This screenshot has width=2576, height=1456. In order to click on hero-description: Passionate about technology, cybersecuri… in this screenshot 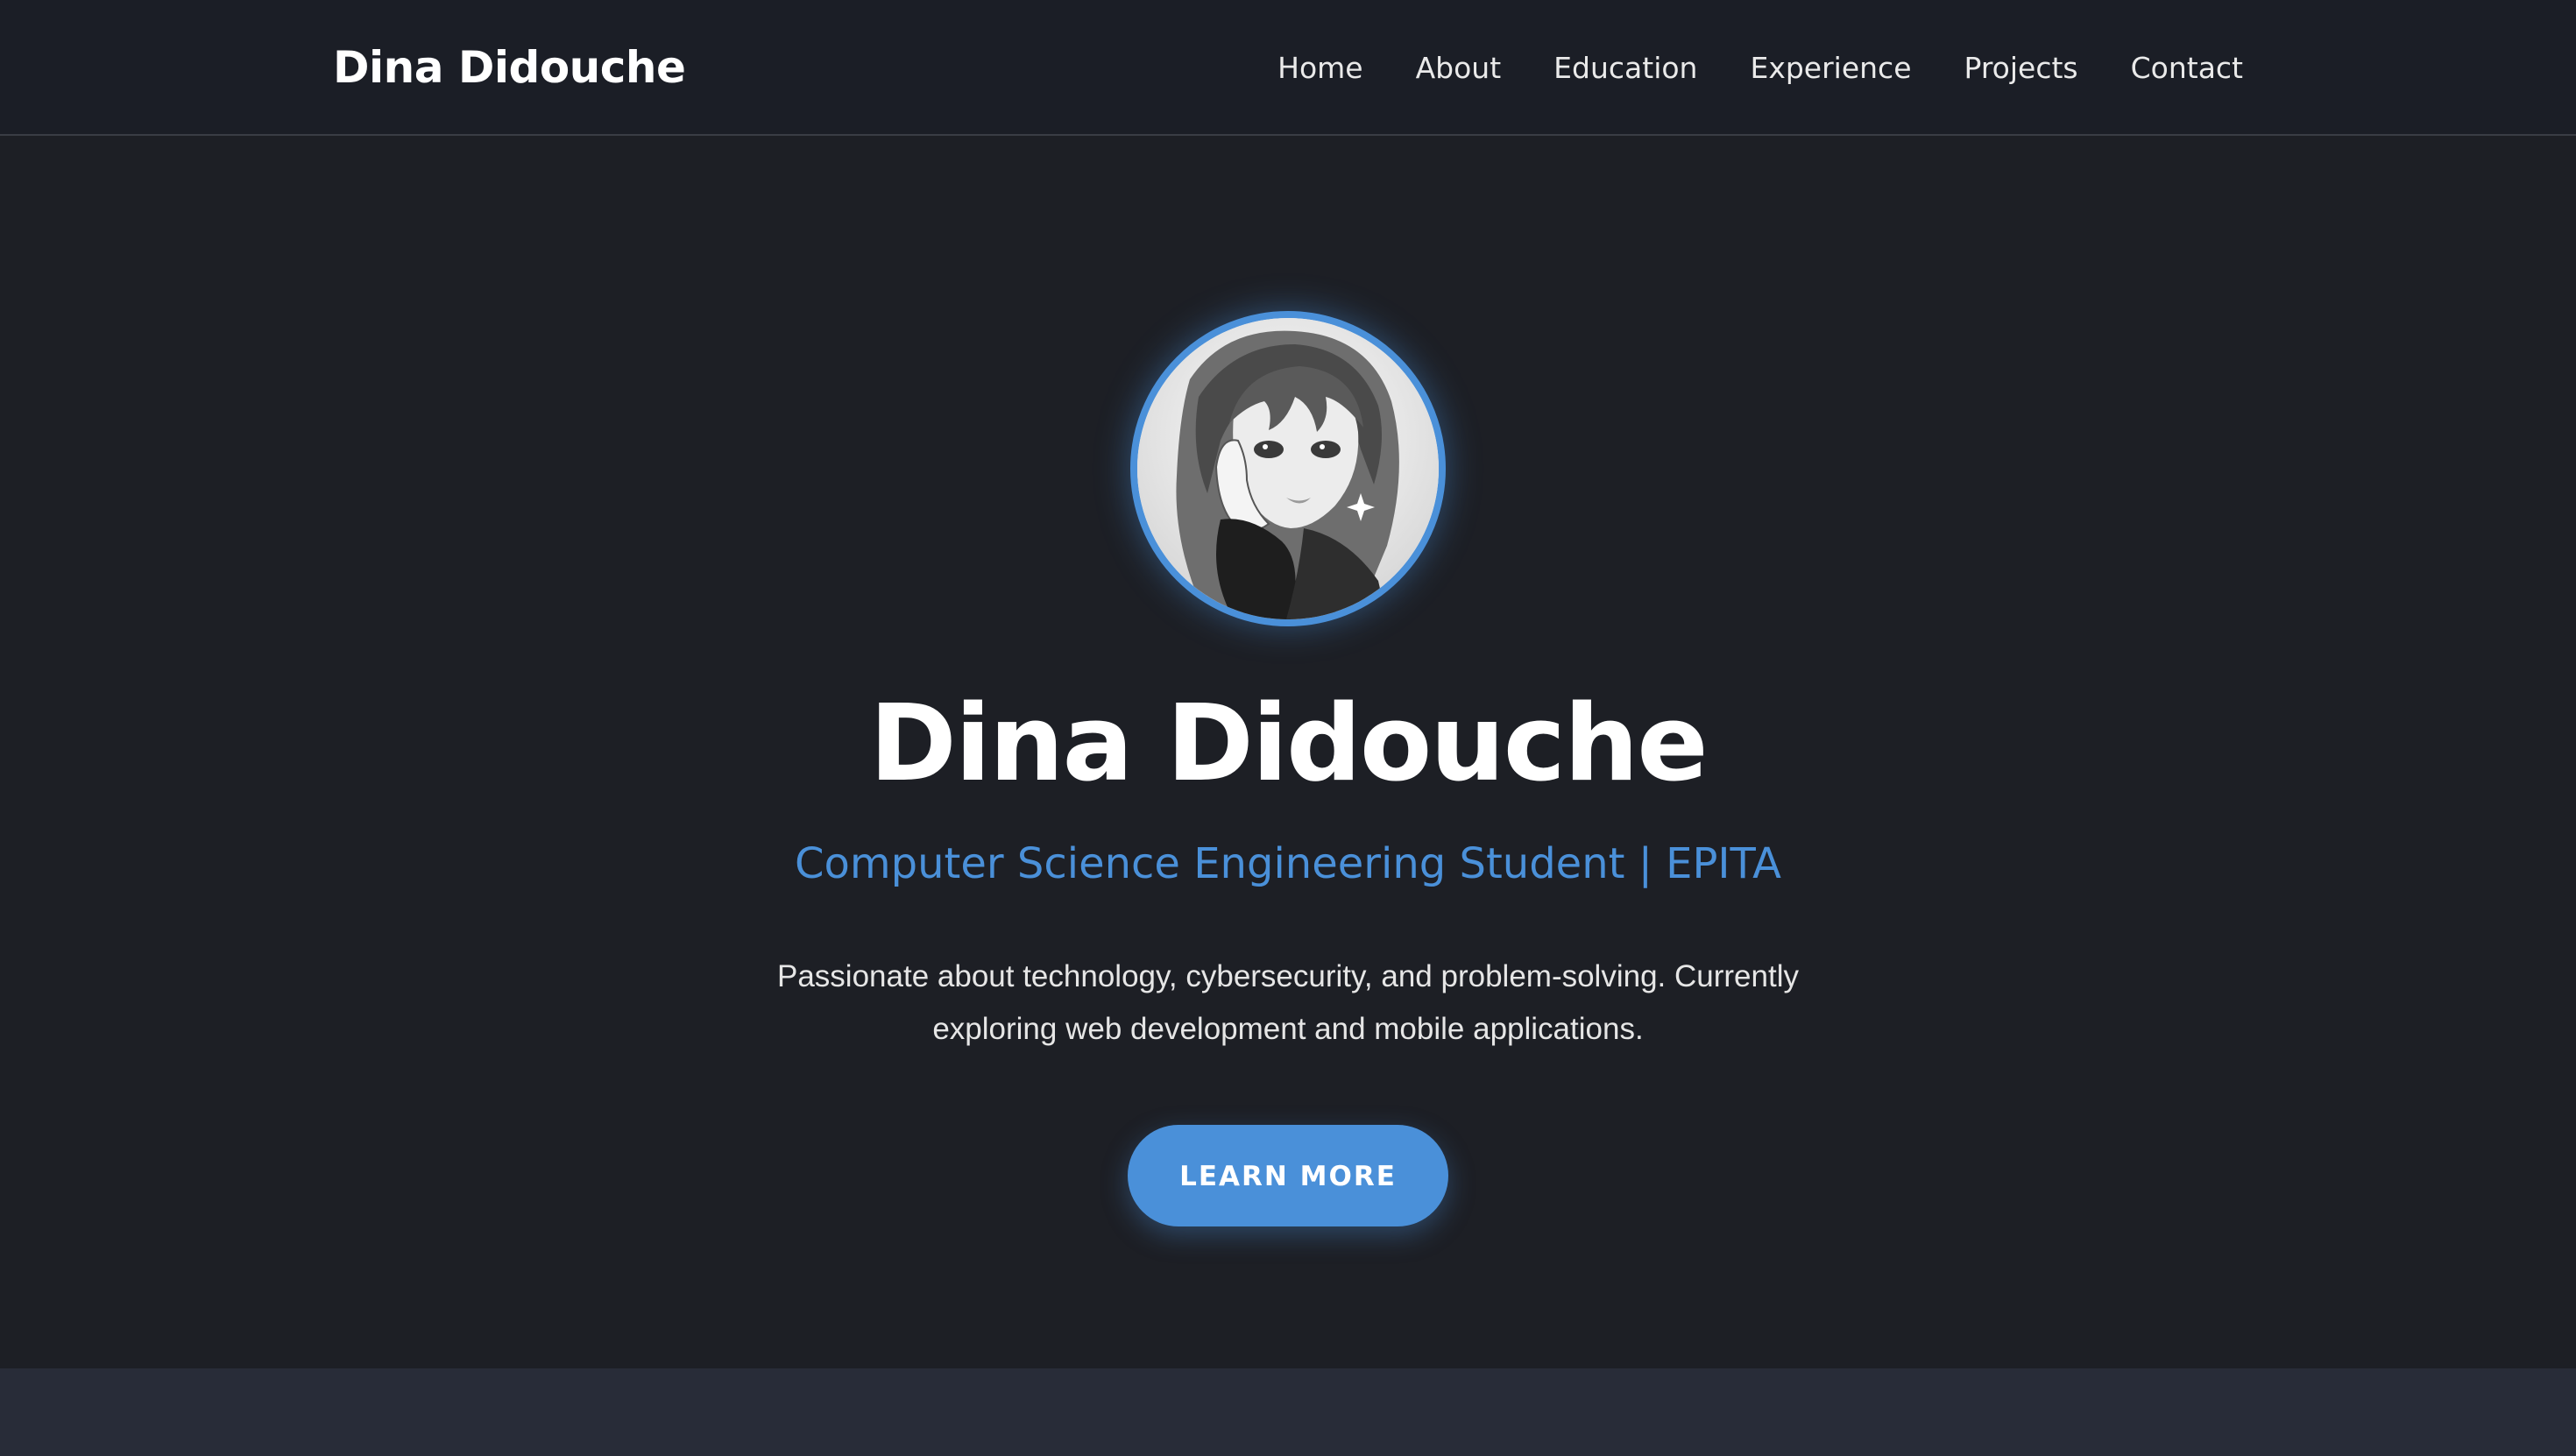, I will do `click(1288, 1002)`.